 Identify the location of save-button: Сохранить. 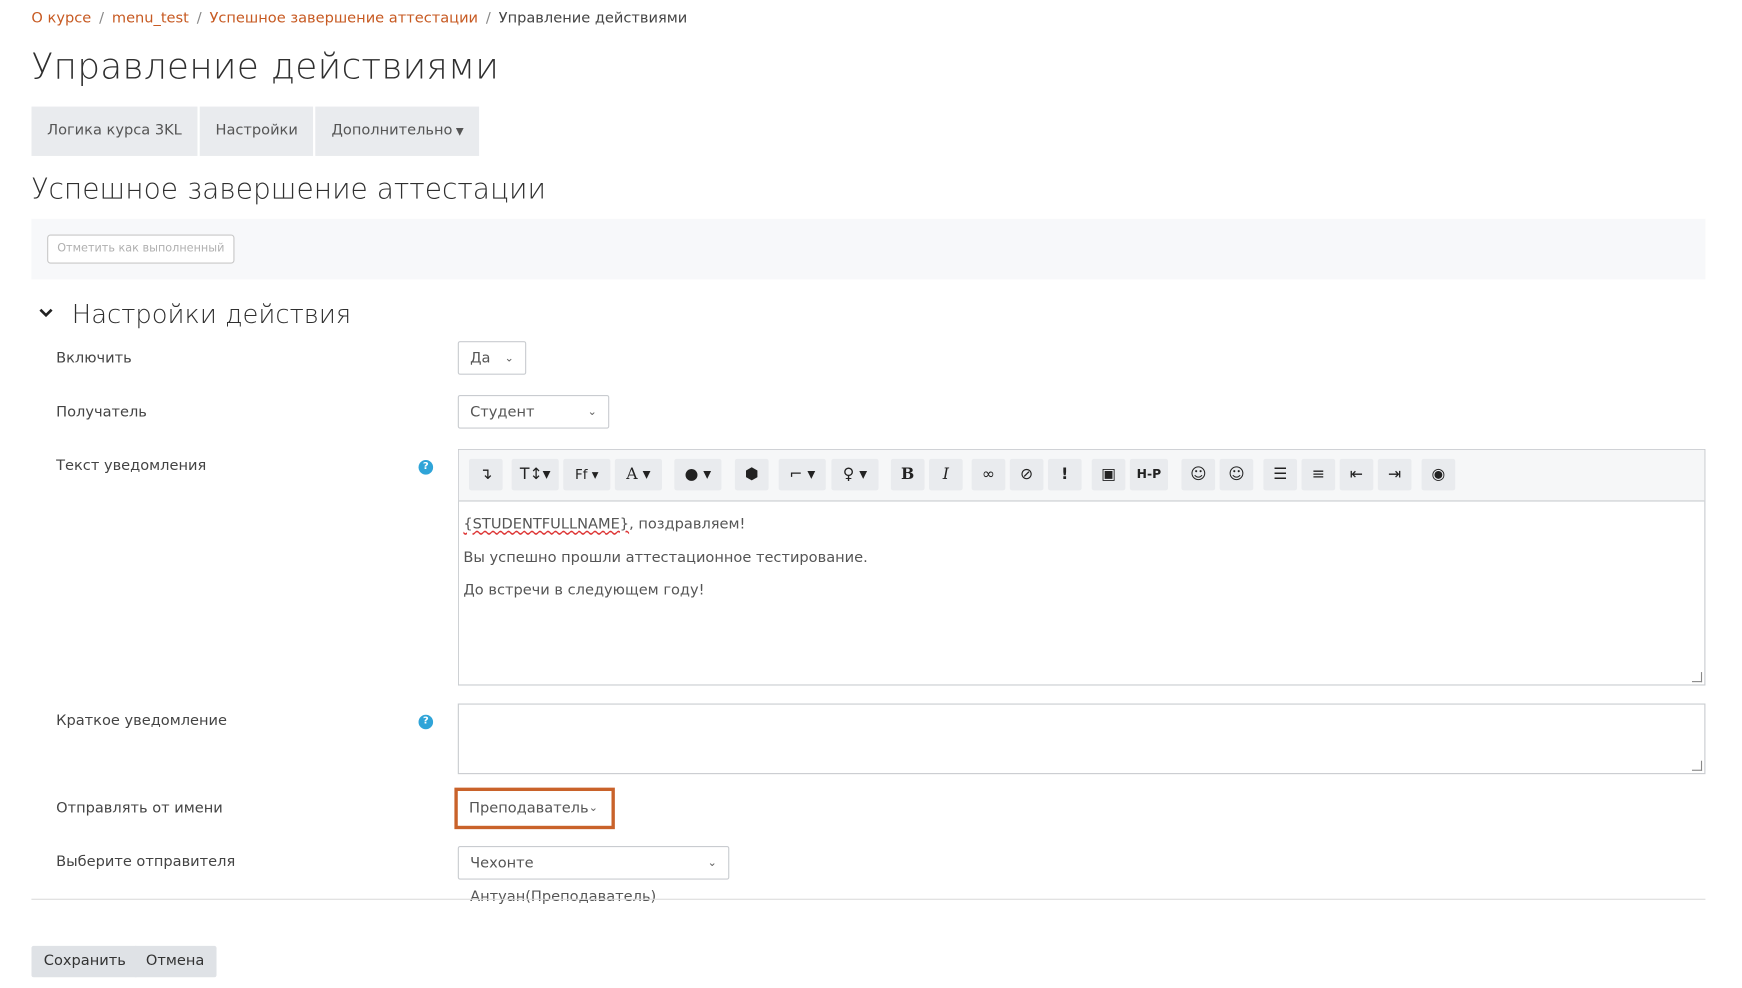
(85, 961).